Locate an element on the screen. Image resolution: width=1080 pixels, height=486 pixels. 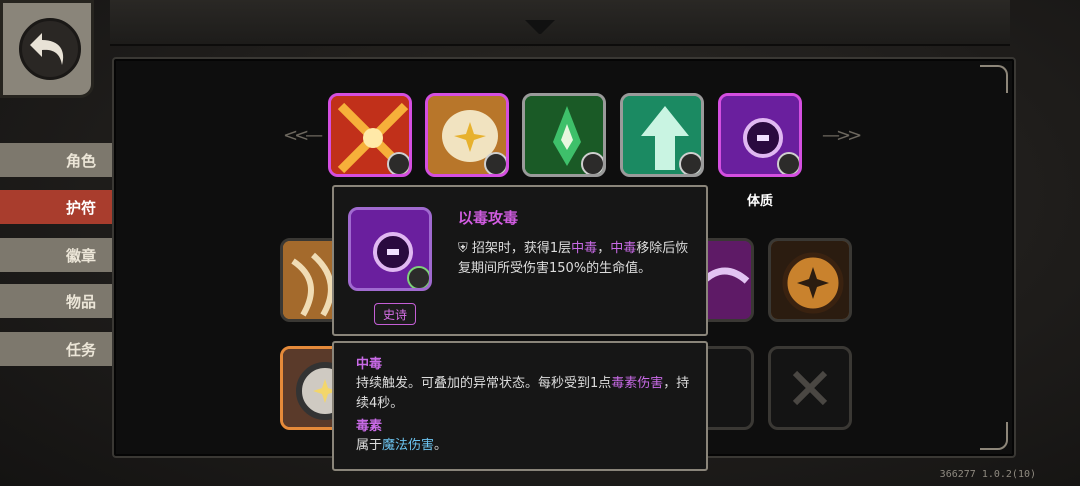
parry-icon: ⛨ is located at coordinates (465, 248).